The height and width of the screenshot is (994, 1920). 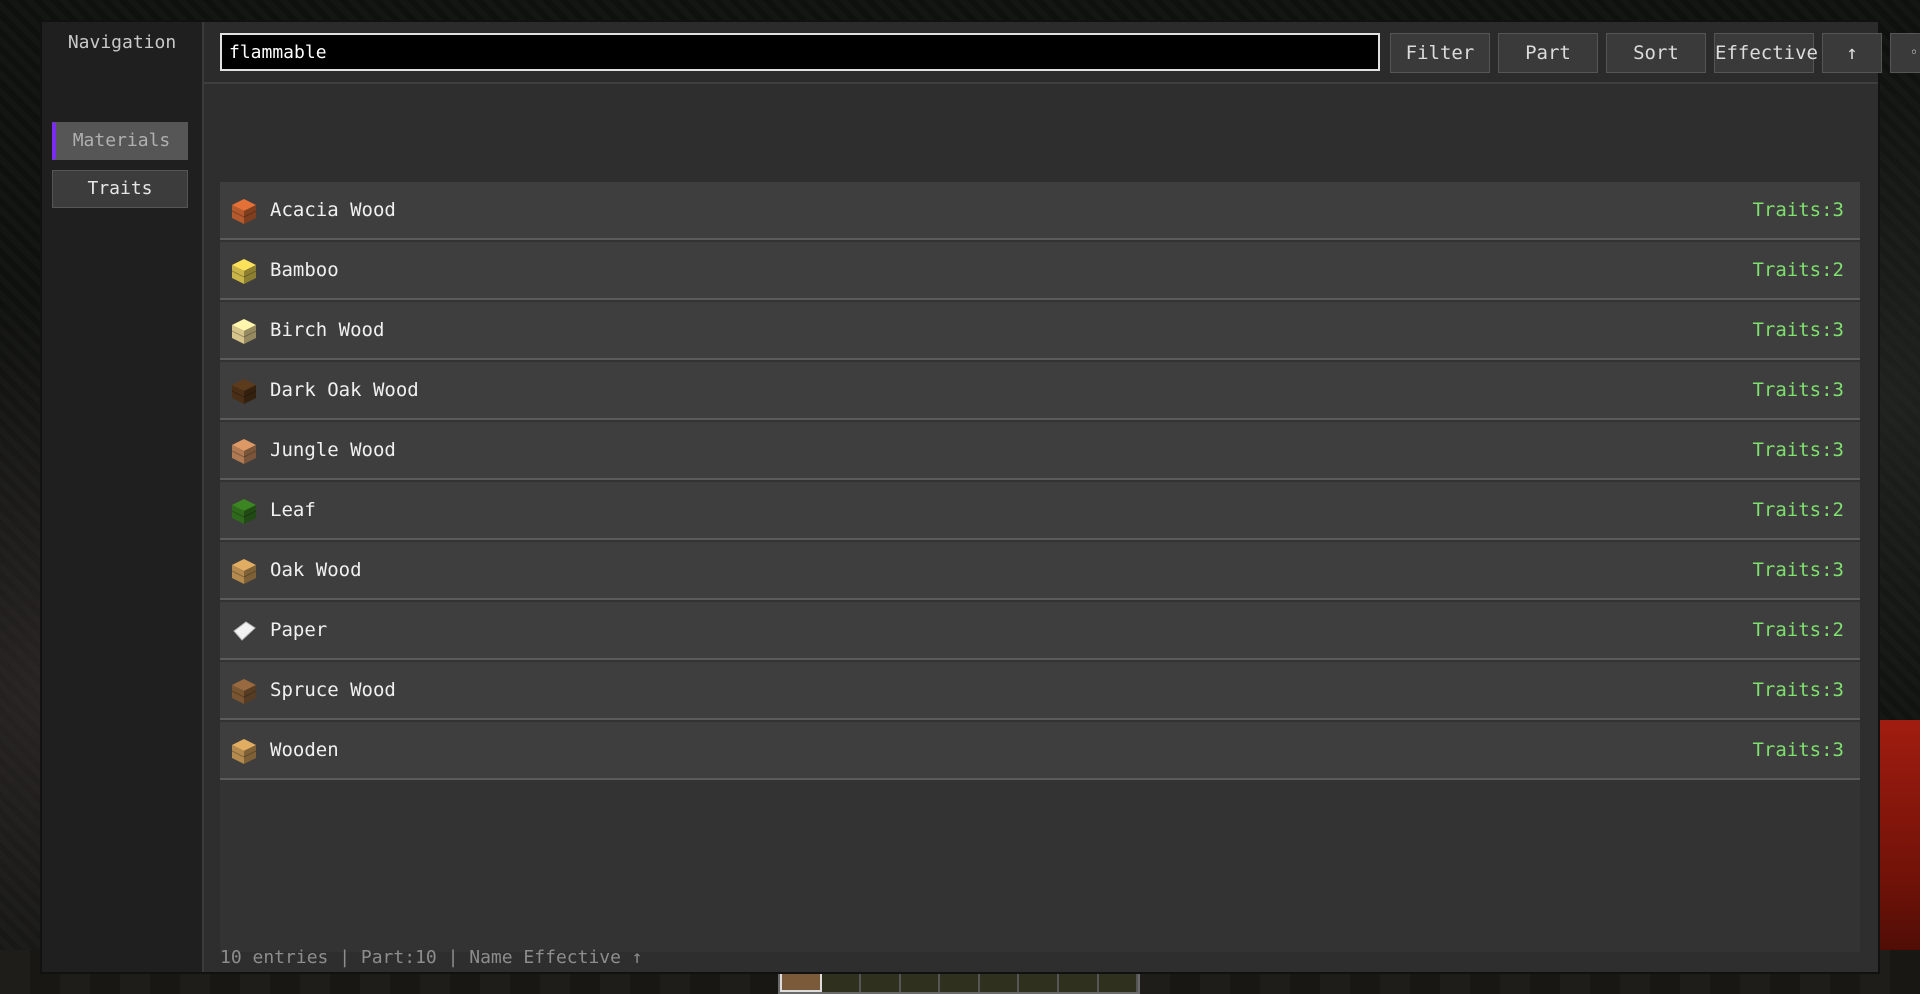 I want to click on wooden-icon, so click(x=244, y=751).